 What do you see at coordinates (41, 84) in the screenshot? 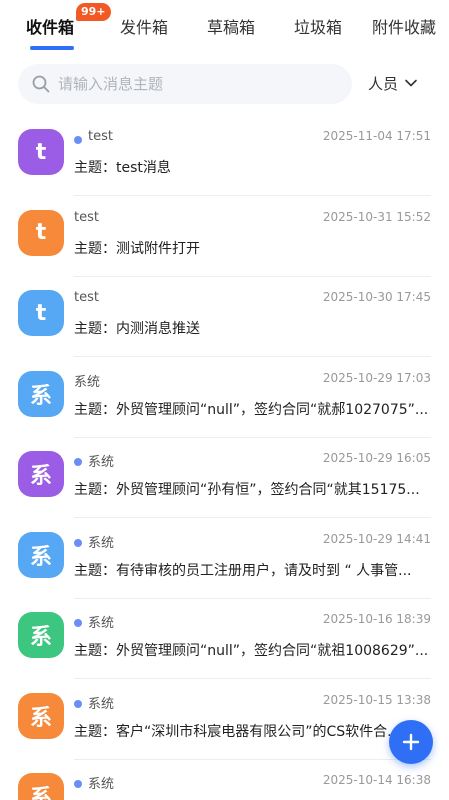
I see `search-icon` at bounding box center [41, 84].